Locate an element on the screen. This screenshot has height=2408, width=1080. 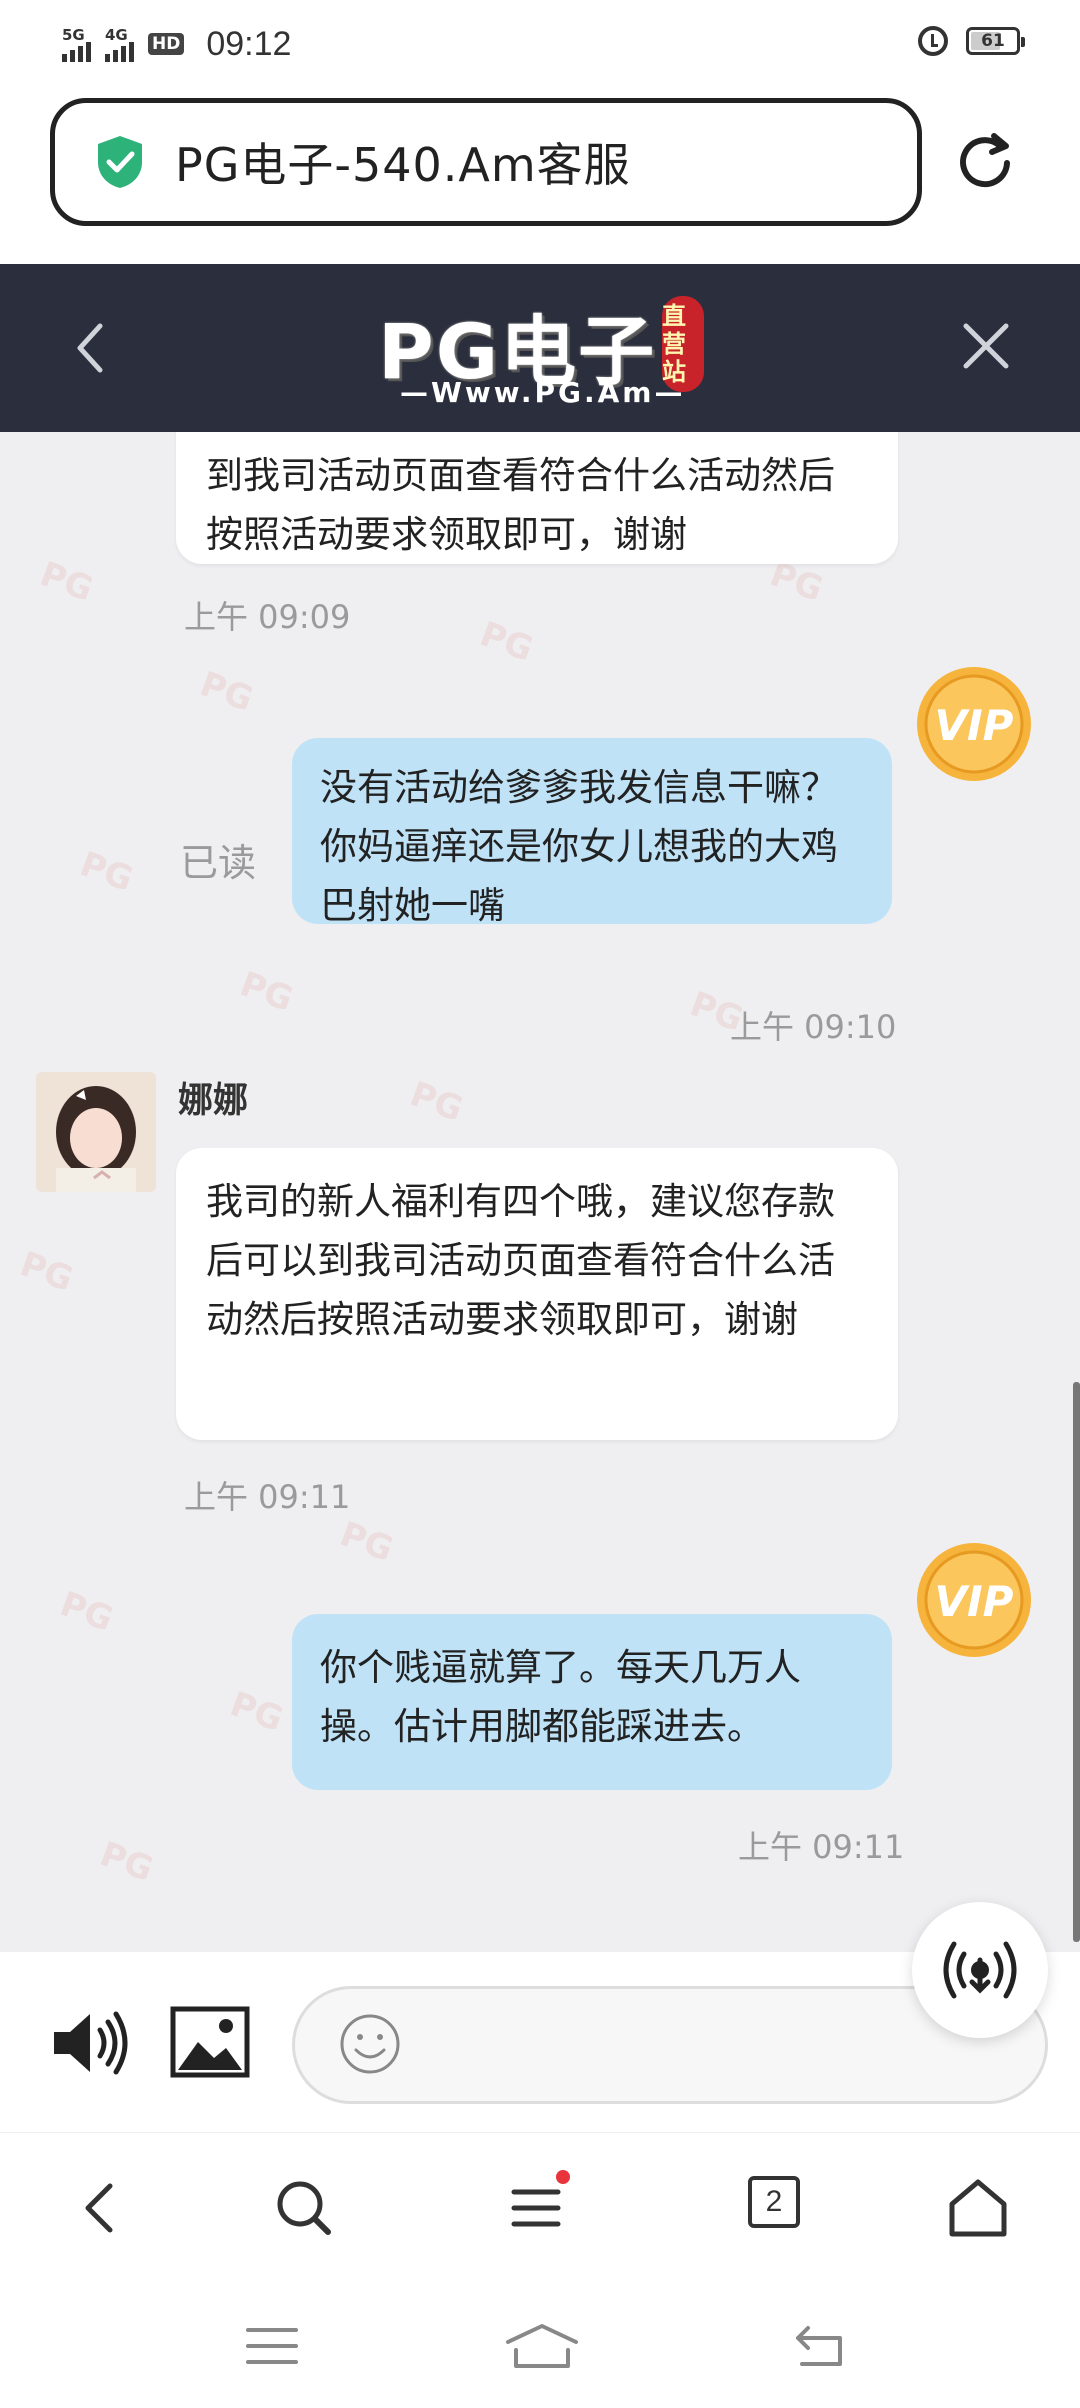
chat-scrollbar is located at coordinates (1076, 1662).